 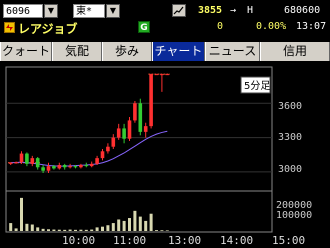 I want to click on chart-settings-button, so click(x=179, y=10).